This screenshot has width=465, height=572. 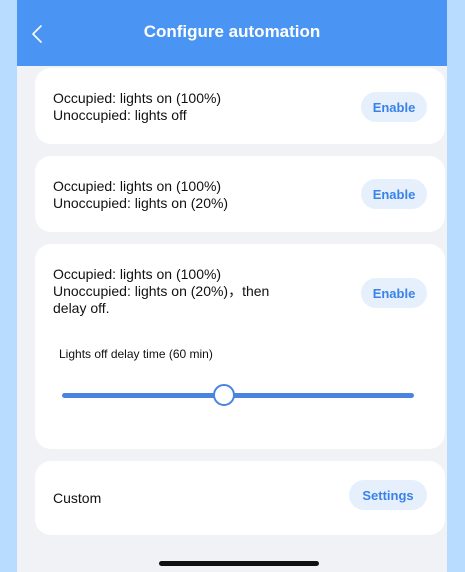 I want to click on page-title: Configure automation, so click(x=232, y=31).